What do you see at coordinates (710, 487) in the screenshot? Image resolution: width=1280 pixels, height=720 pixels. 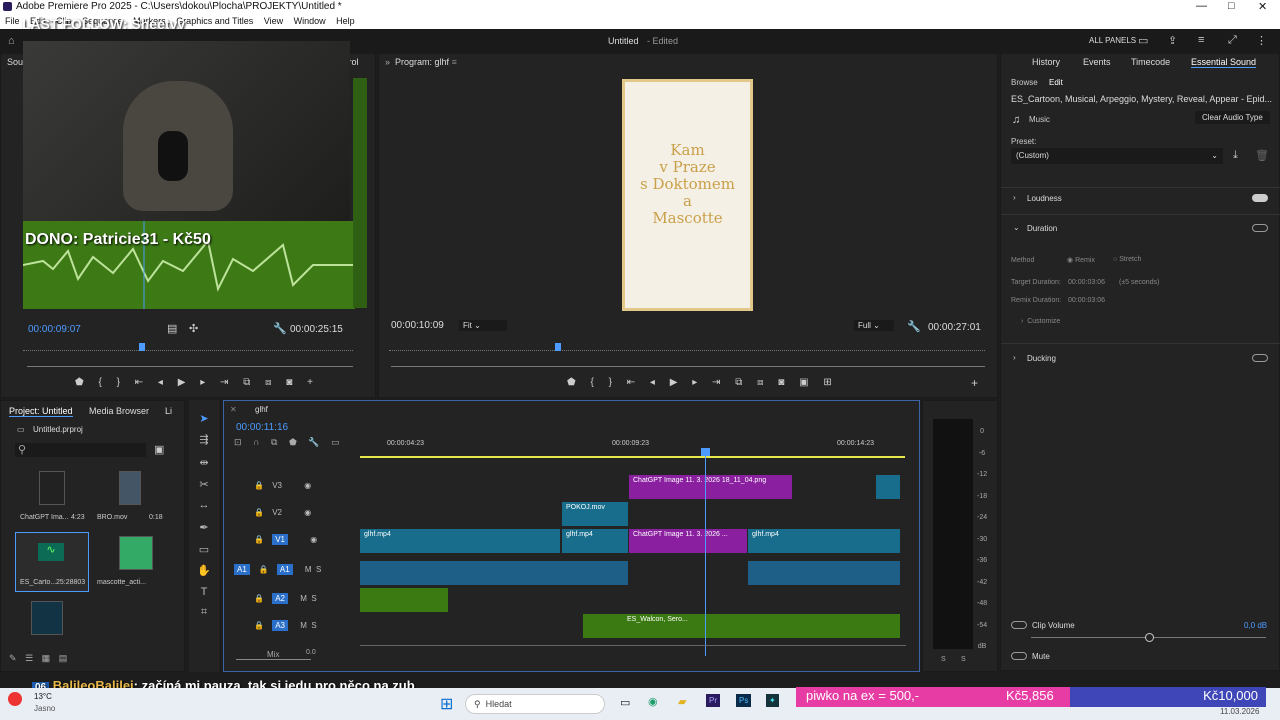 I see `clip-v3-image: ChatGPT Image 11. 3. 2026 18_11_04.png` at bounding box center [710, 487].